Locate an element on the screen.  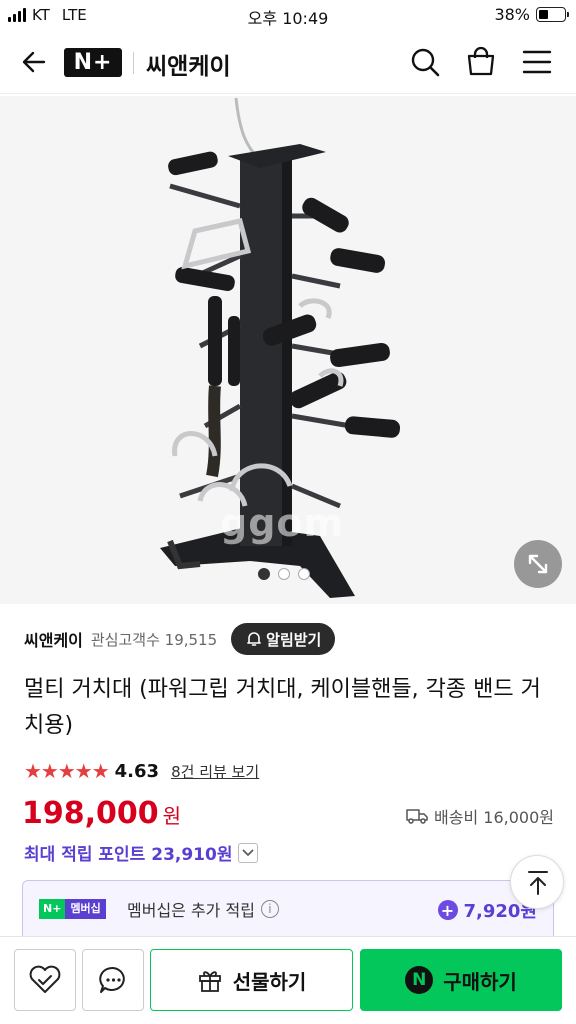
membership-badge: N+ 멤버십 is located at coordinates (72, 909).